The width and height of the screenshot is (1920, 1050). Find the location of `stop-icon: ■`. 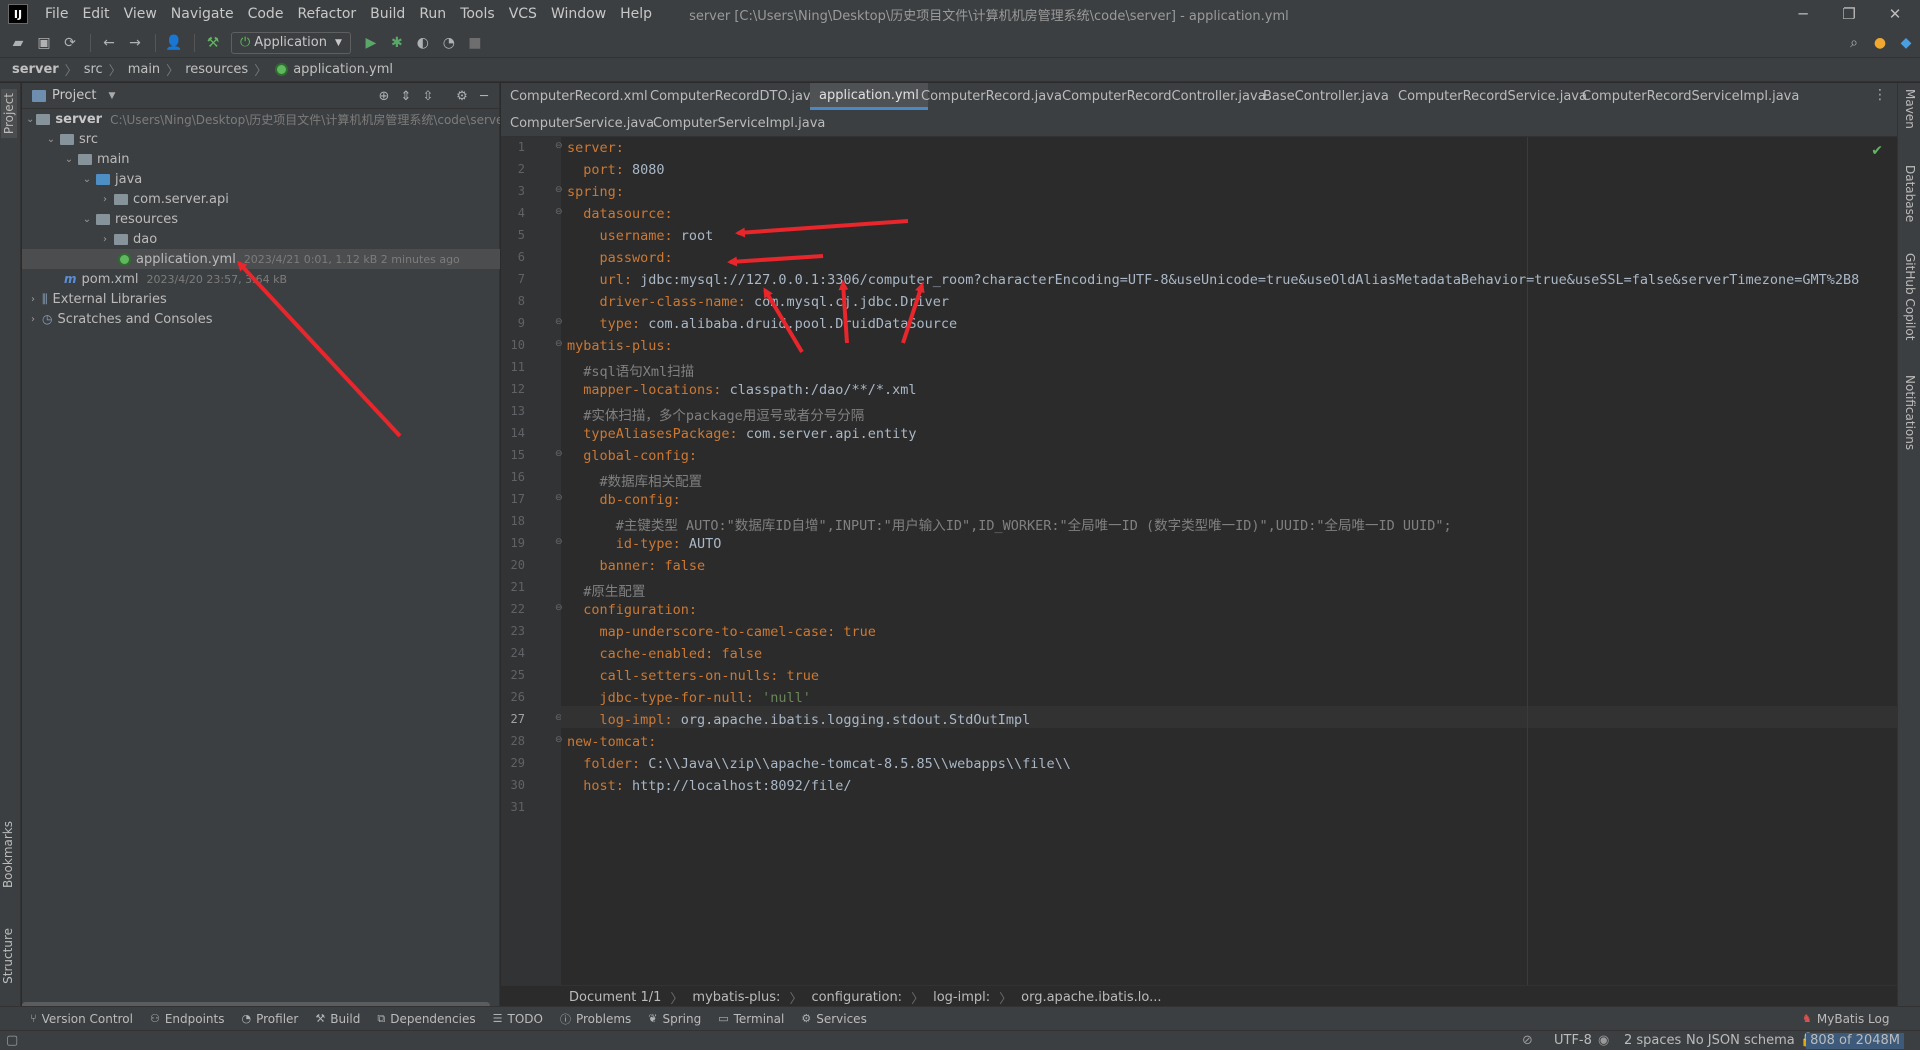

stop-icon: ■ is located at coordinates (475, 43).